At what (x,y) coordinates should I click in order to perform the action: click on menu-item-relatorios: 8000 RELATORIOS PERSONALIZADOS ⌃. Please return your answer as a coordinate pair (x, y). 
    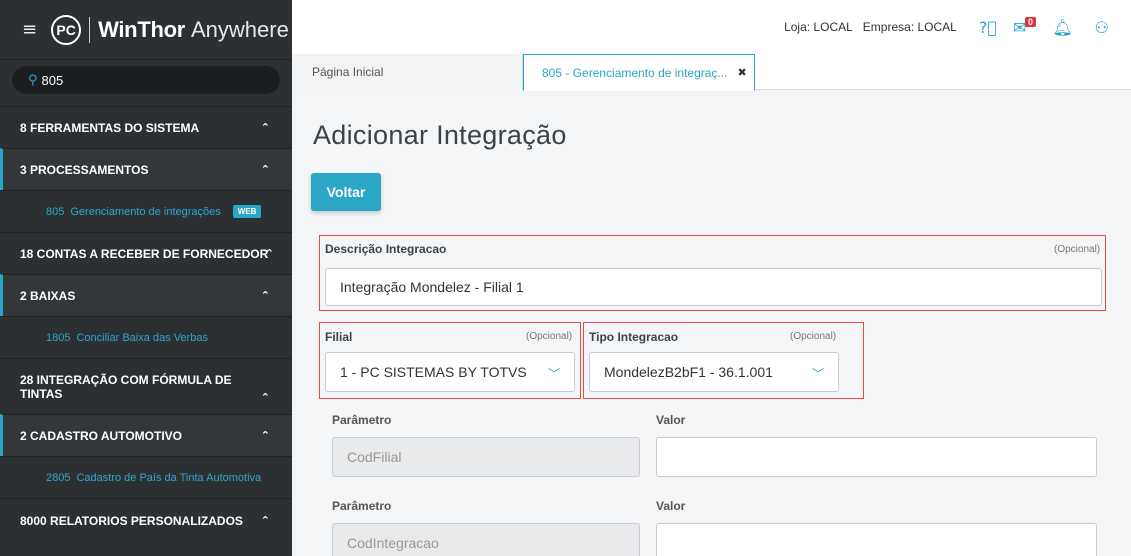
    Looking at the image, I should click on (146, 520).